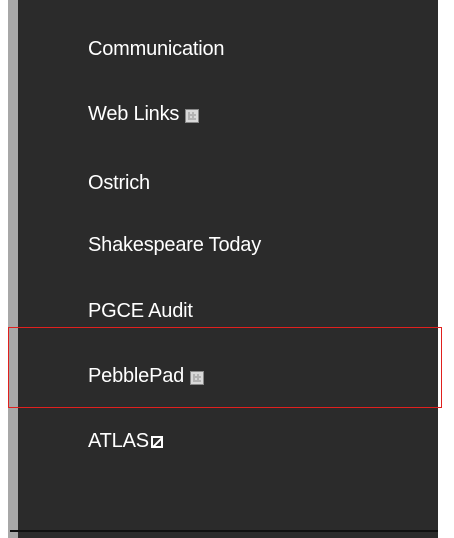 The height and width of the screenshot is (538, 454). What do you see at coordinates (136, 376) in the screenshot?
I see `menu-item-label: PebblePad` at bounding box center [136, 376].